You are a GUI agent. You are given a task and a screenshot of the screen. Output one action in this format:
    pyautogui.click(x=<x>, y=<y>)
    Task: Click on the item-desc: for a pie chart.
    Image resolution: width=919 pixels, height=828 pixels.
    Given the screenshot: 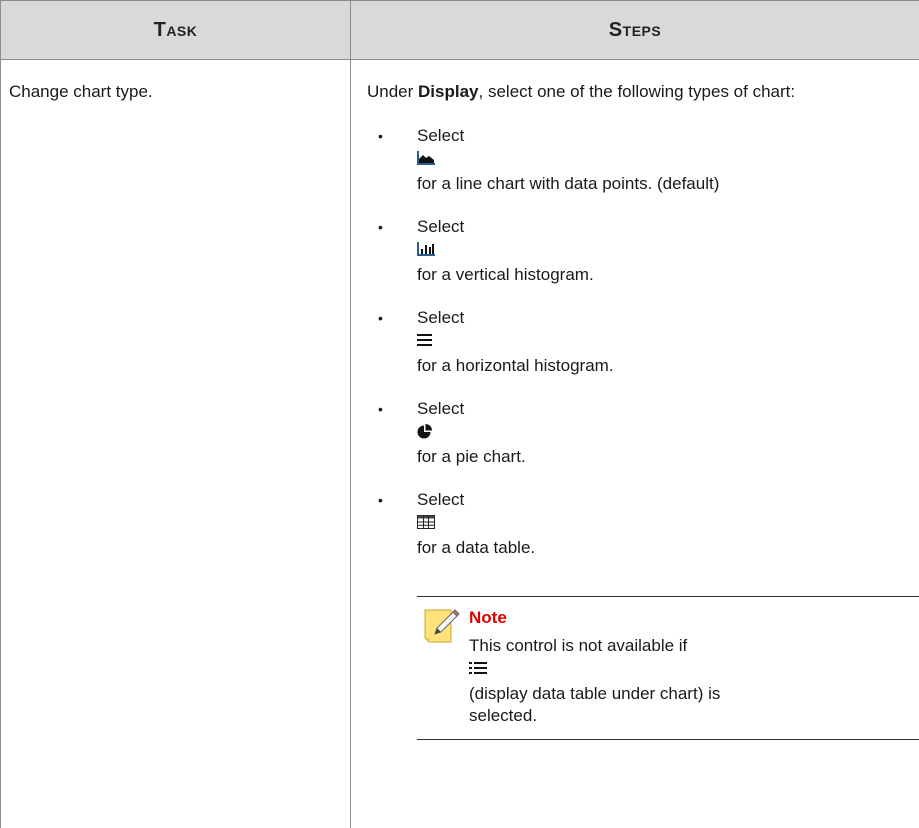 What is the action you would take?
    pyautogui.click(x=471, y=456)
    